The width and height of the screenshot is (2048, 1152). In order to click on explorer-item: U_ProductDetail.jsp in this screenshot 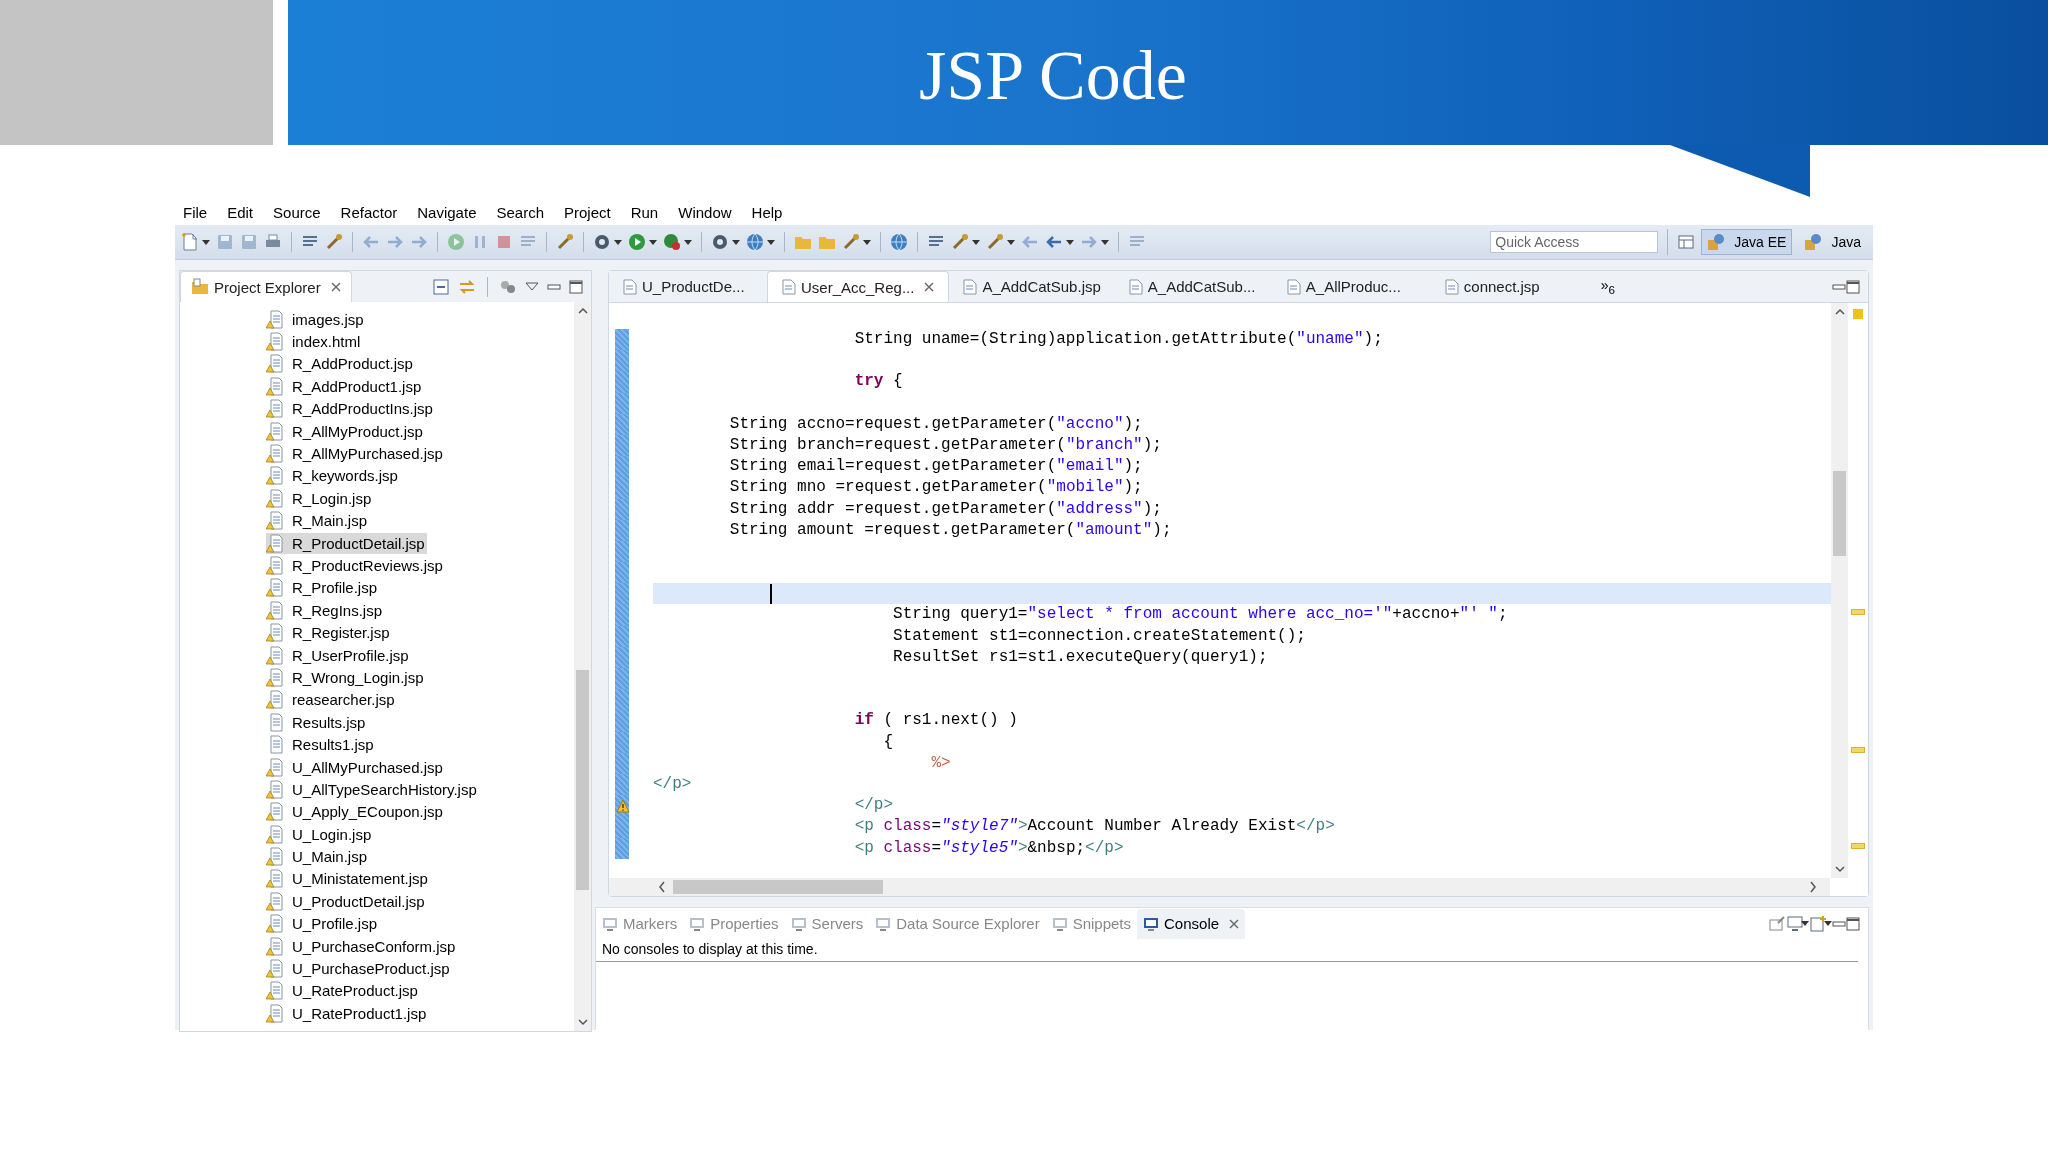, I will do `click(346, 901)`.